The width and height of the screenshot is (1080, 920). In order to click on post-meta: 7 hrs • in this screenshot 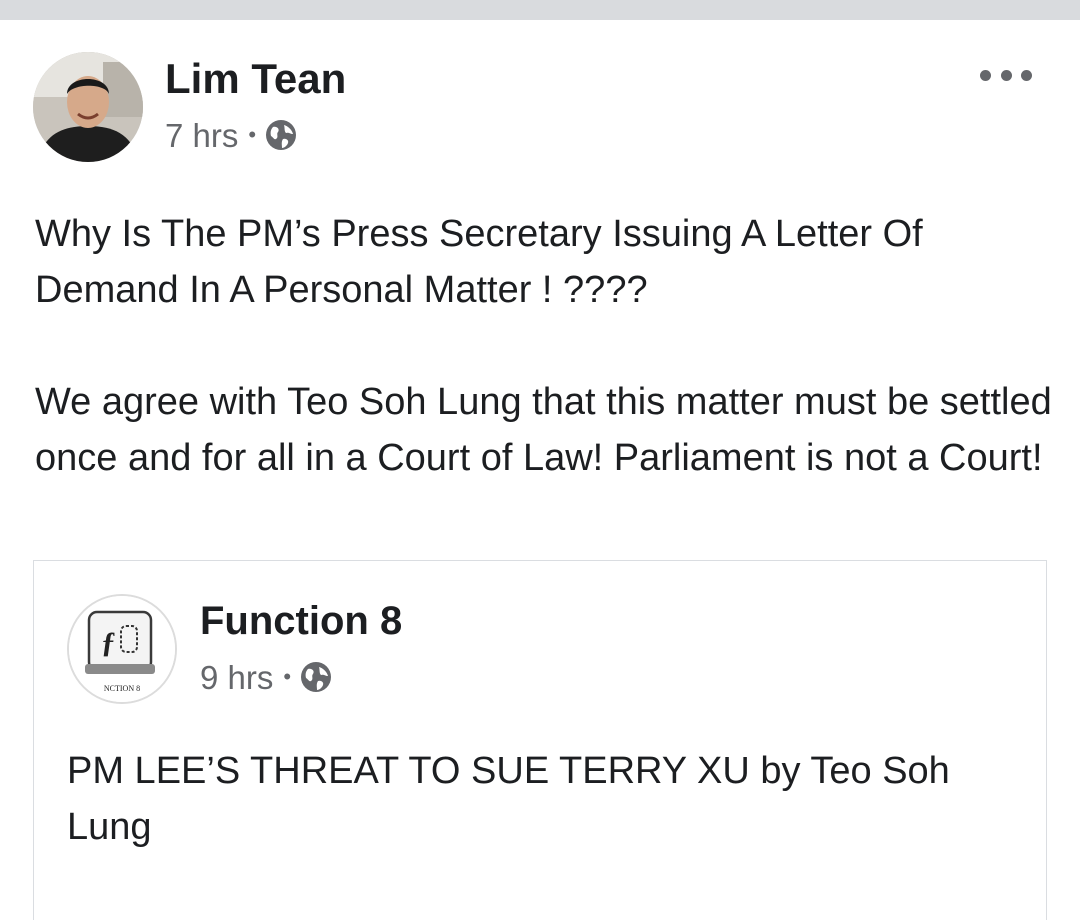, I will do `click(231, 135)`.